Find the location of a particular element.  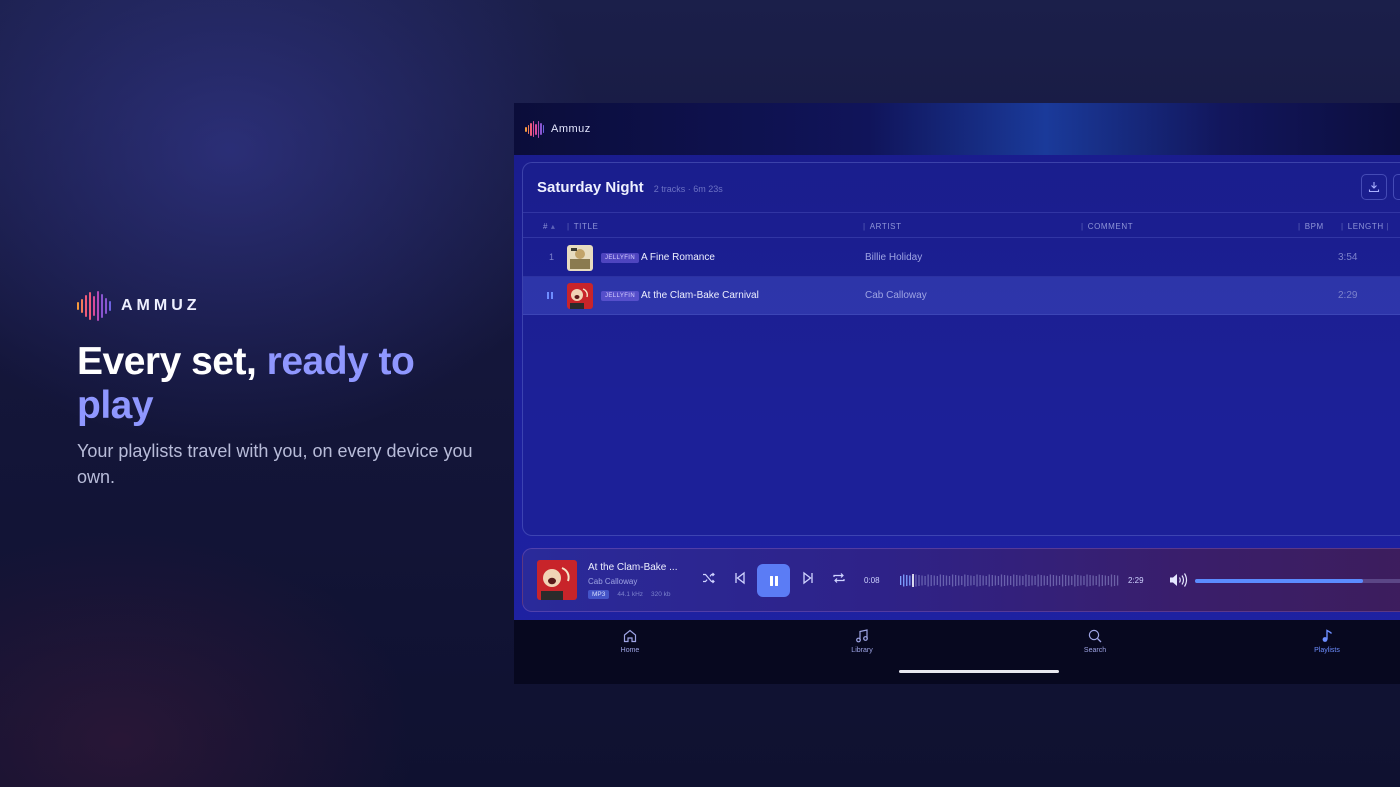

next-icon is located at coordinates (808, 578).